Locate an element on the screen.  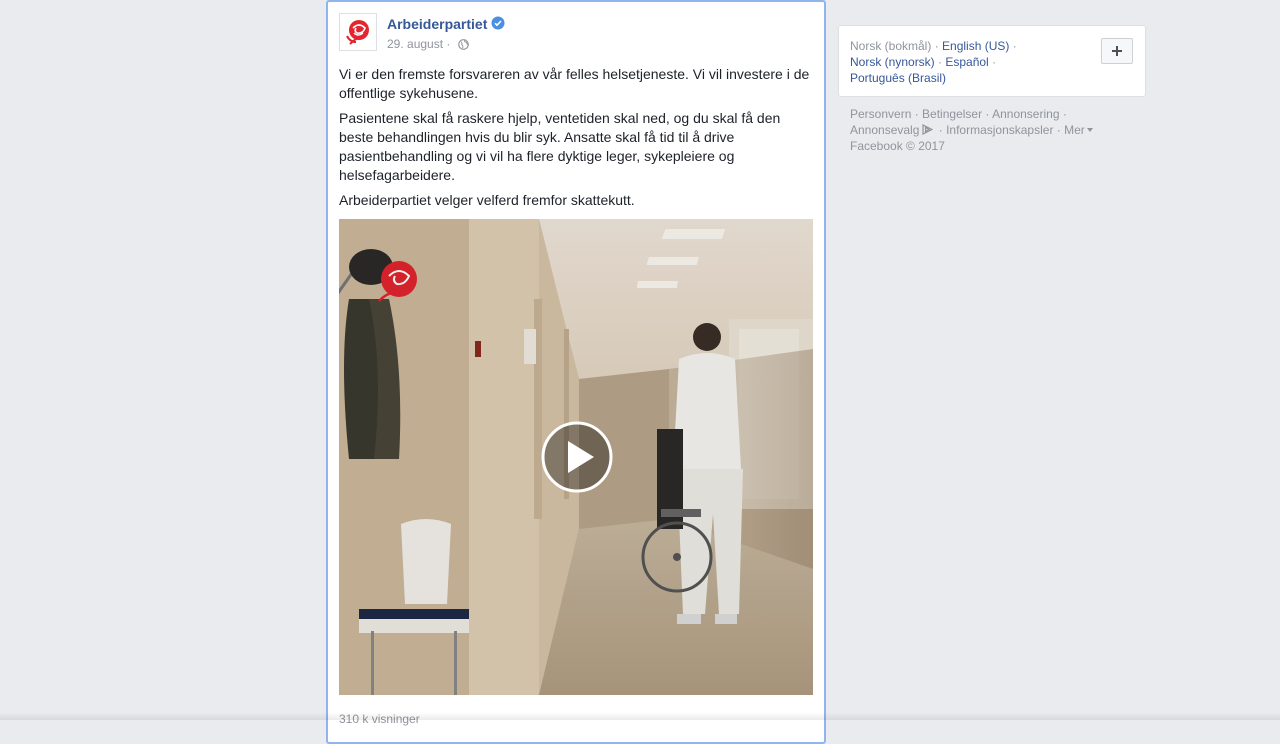
footer-link-privacy: Personvern is located at coordinates (880, 114).